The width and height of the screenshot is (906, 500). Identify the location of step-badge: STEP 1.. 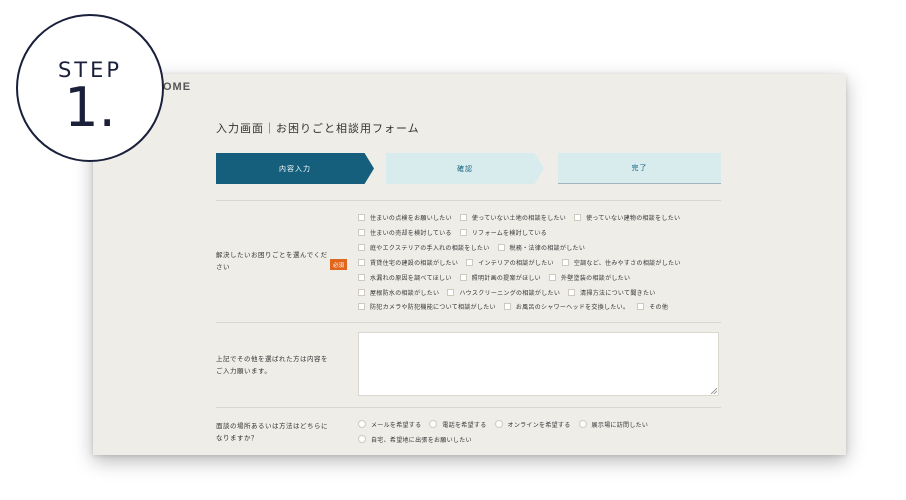
(90, 88).